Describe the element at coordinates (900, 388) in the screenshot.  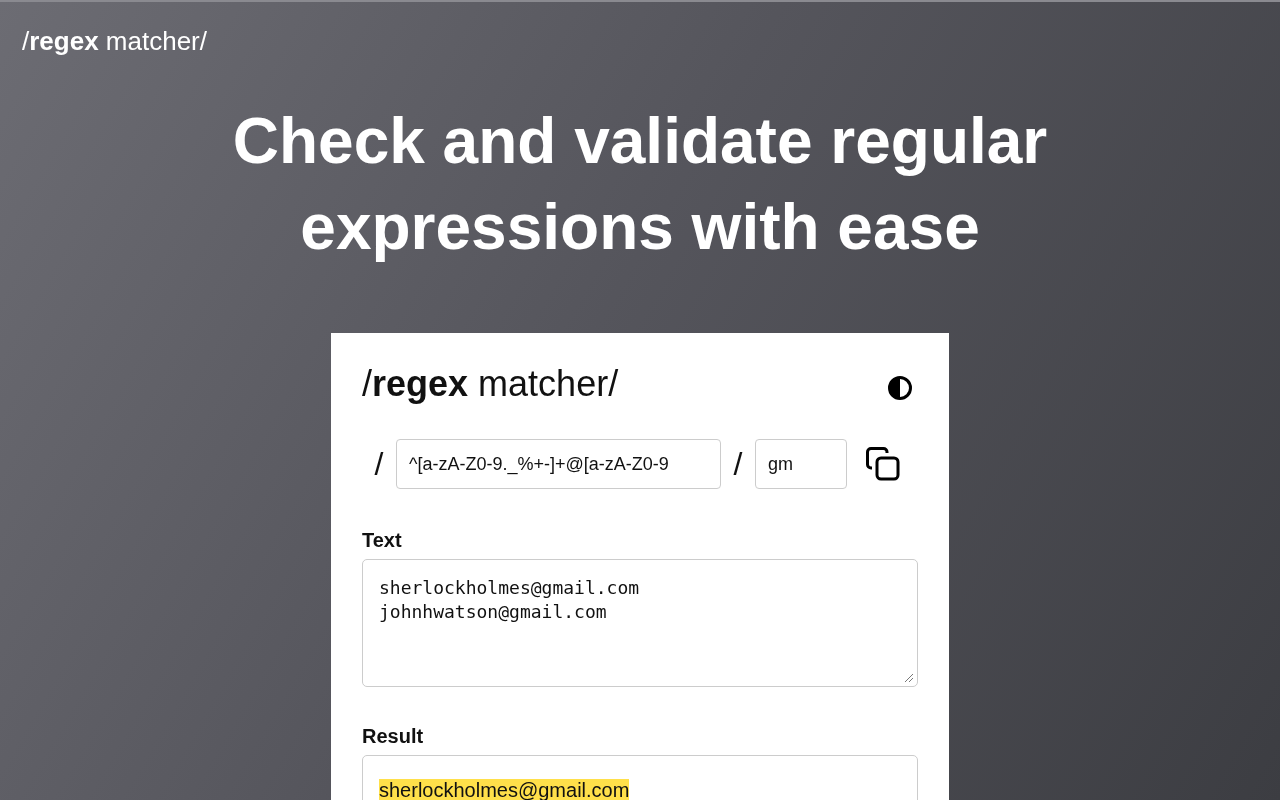
I see `theme-toggle-icon` at that location.